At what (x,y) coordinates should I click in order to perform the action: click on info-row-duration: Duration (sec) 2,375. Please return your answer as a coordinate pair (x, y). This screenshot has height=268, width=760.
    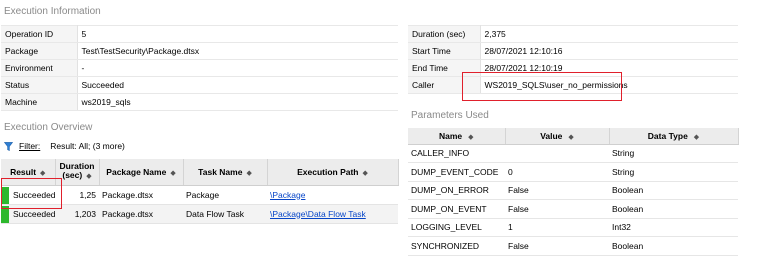
    Looking at the image, I should click on (573, 34).